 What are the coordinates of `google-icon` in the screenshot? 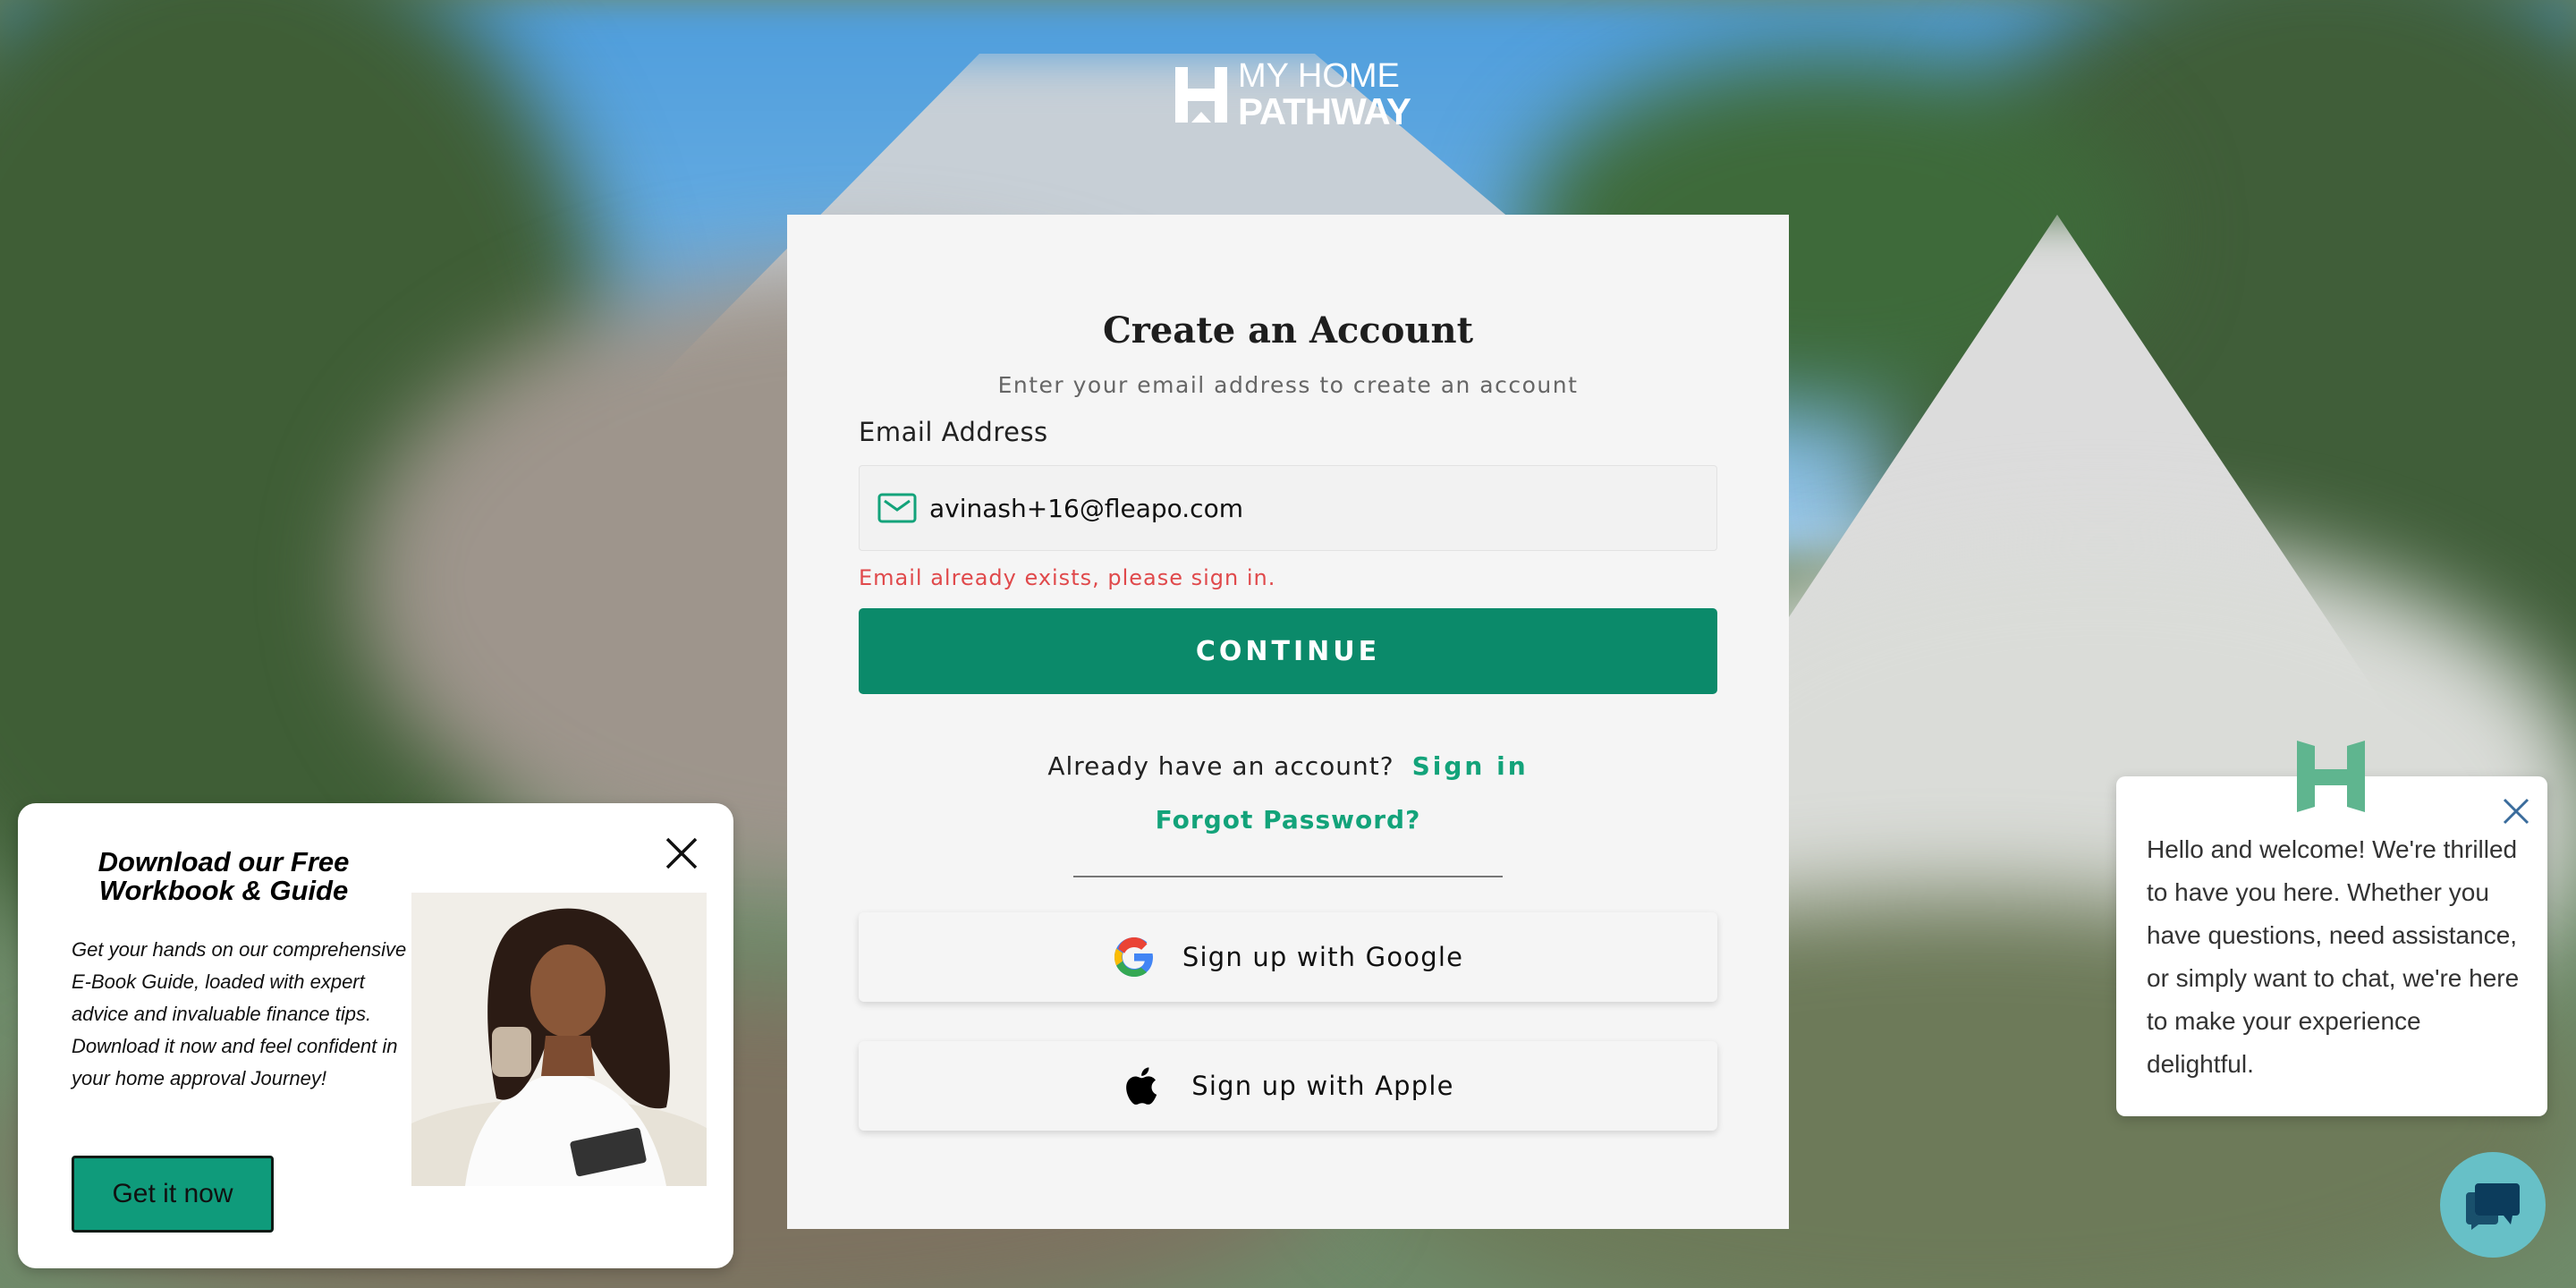 It's located at (1133, 957).